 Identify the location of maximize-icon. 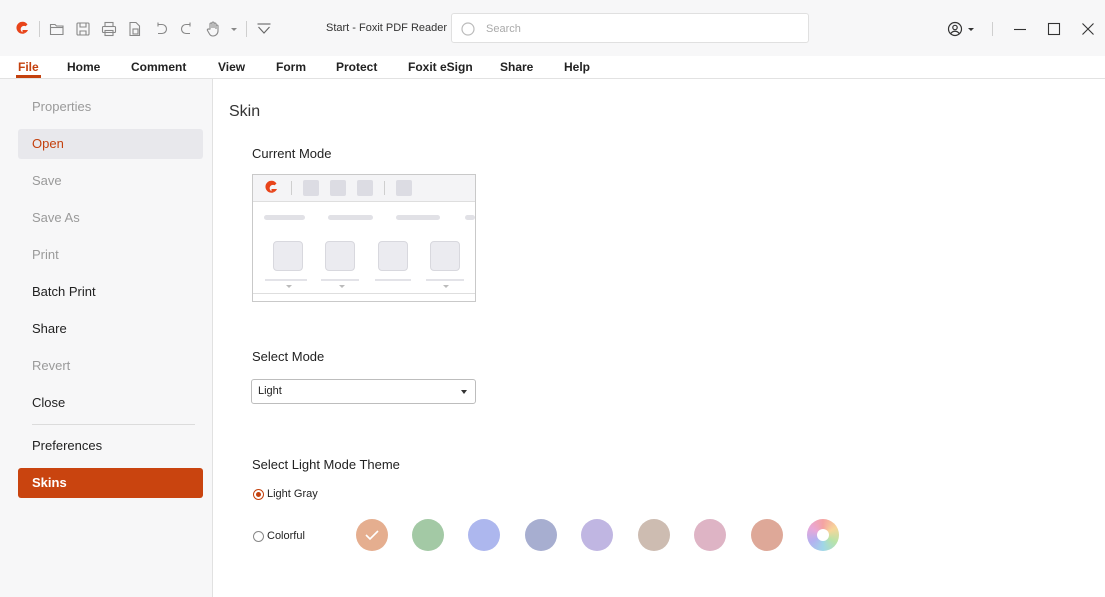
(1054, 29).